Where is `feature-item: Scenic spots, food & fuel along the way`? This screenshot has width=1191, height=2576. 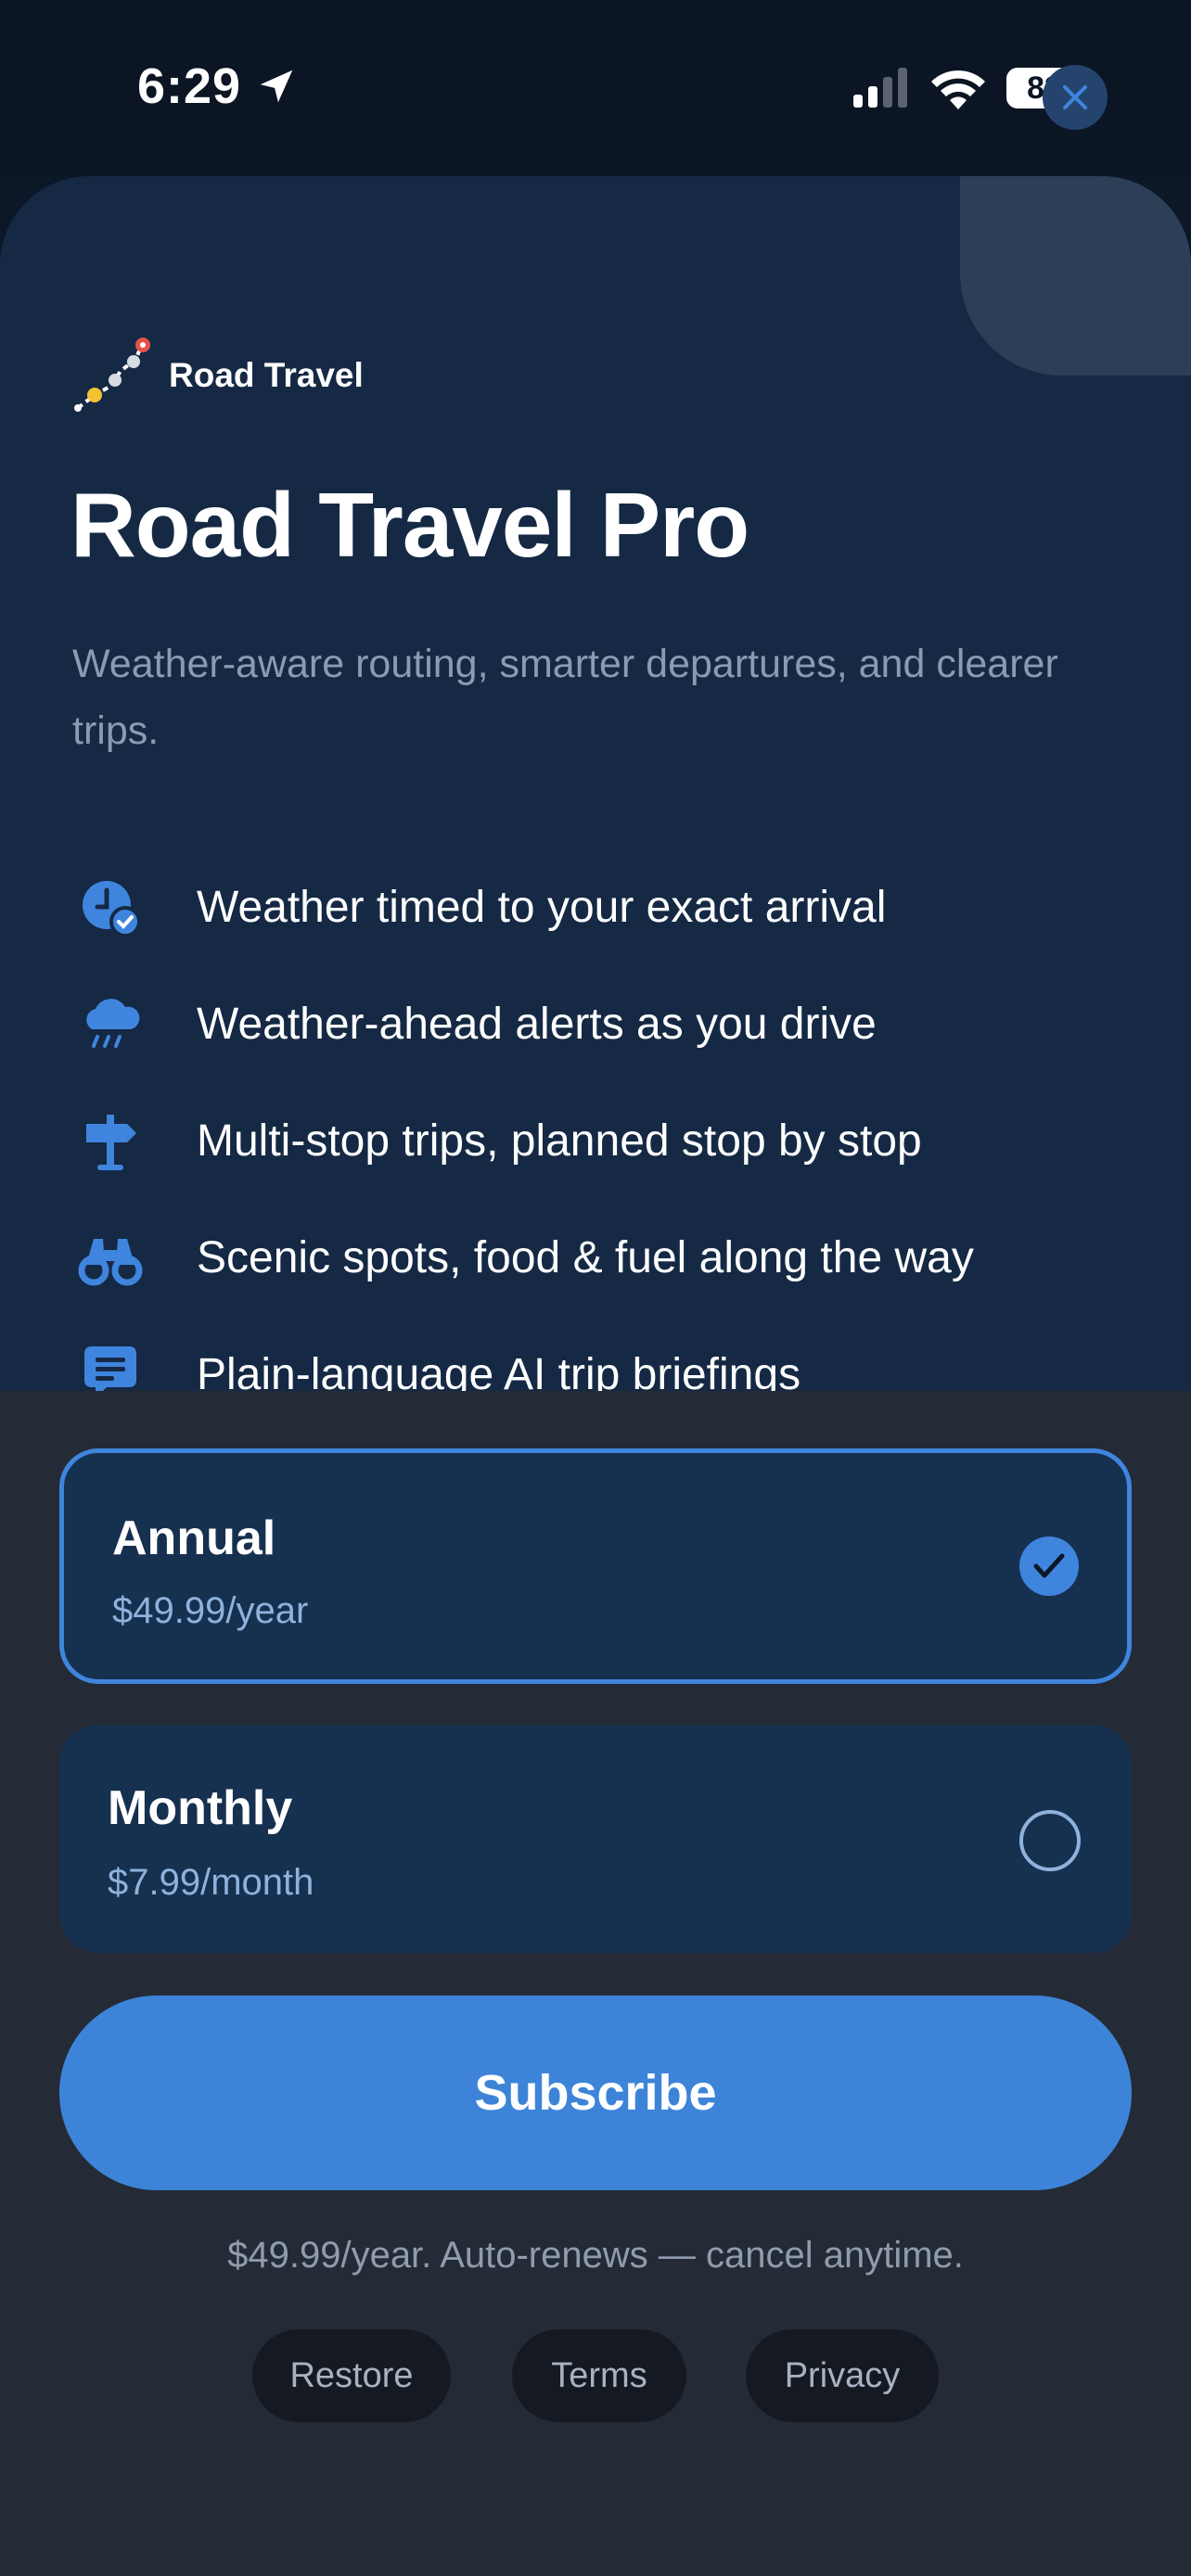
feature-item: Scenic spots, food & fuel along the way is located at coordinates (605, 1257).